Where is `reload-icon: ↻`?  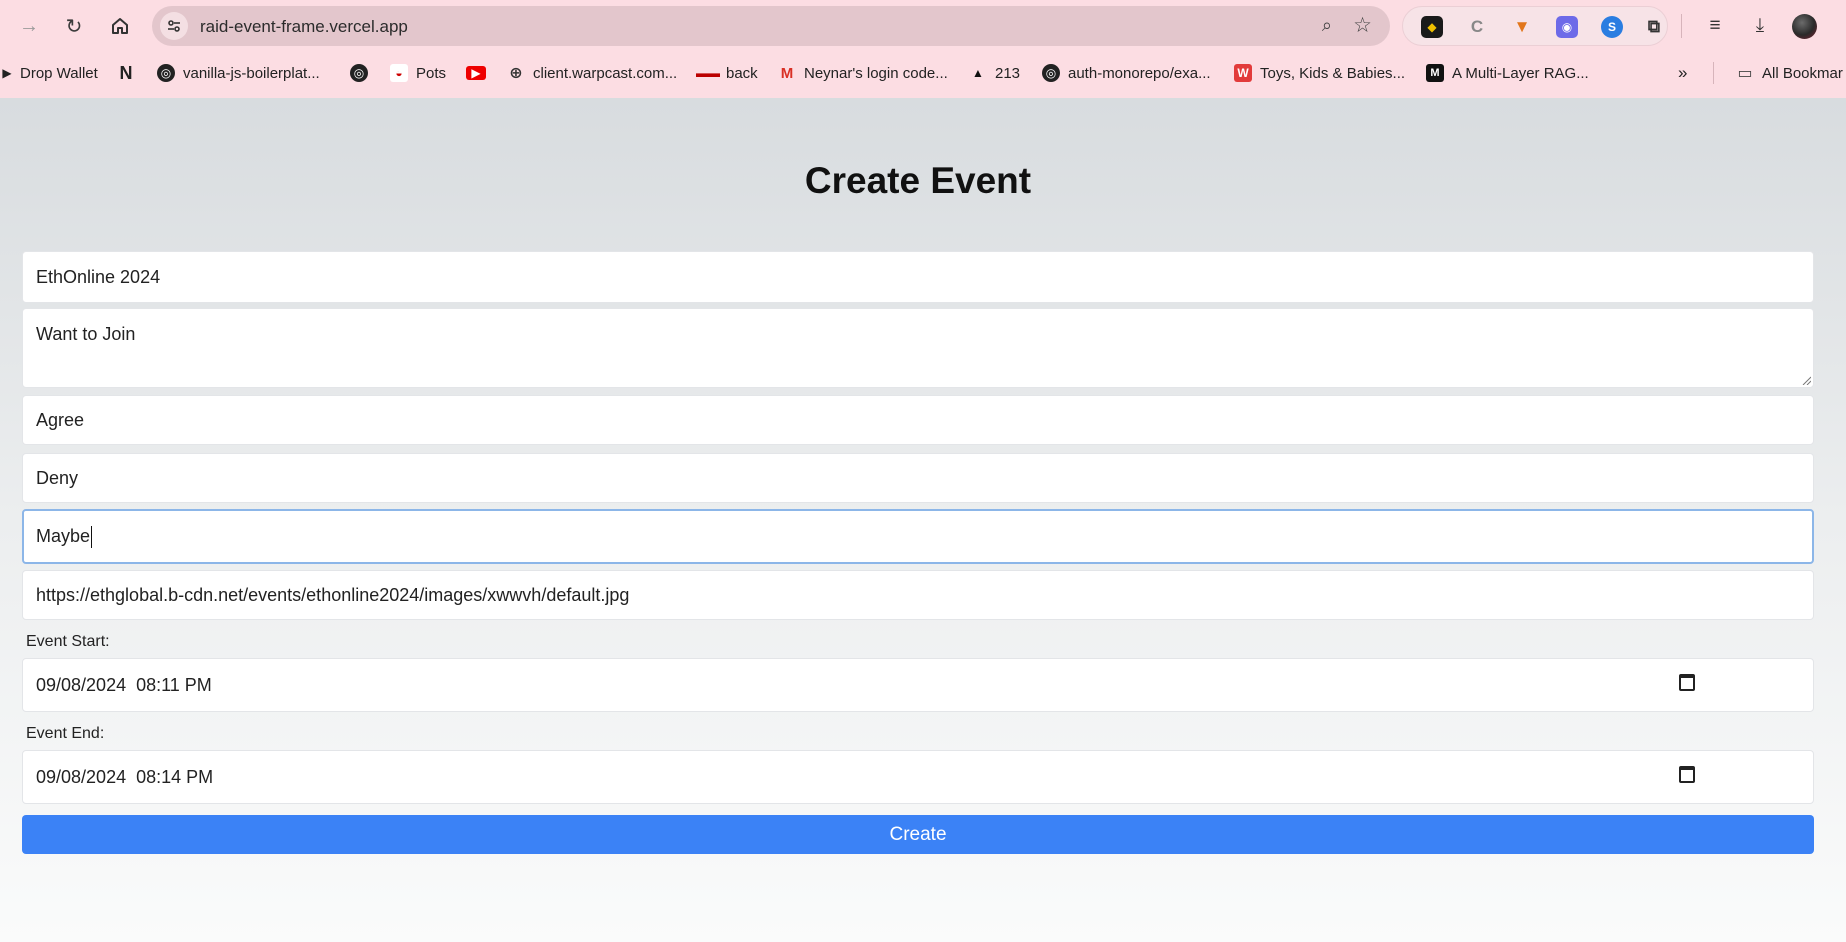 reload-icon: ↻ is located at coordinates (74, 26).